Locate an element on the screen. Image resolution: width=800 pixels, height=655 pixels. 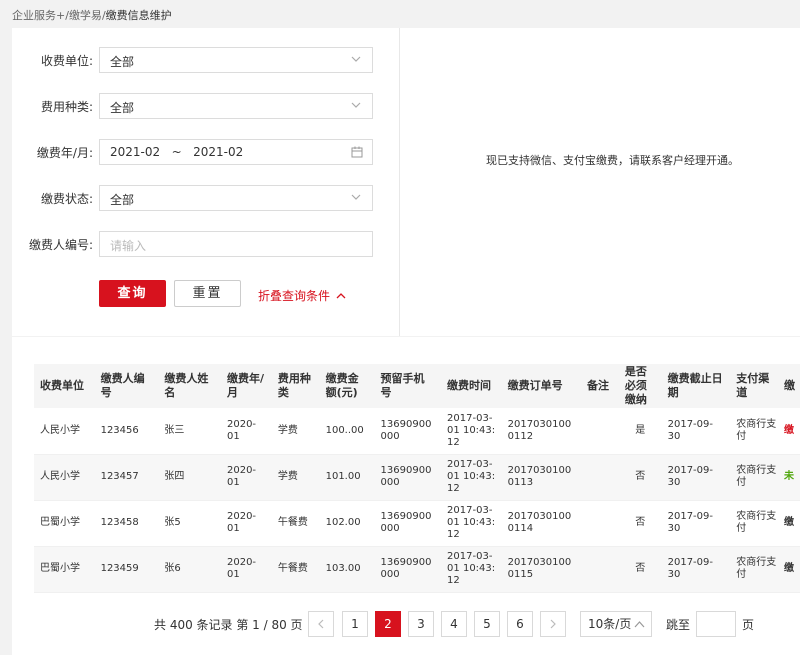
query-button: 查询 is located at coordinates (132, 293).